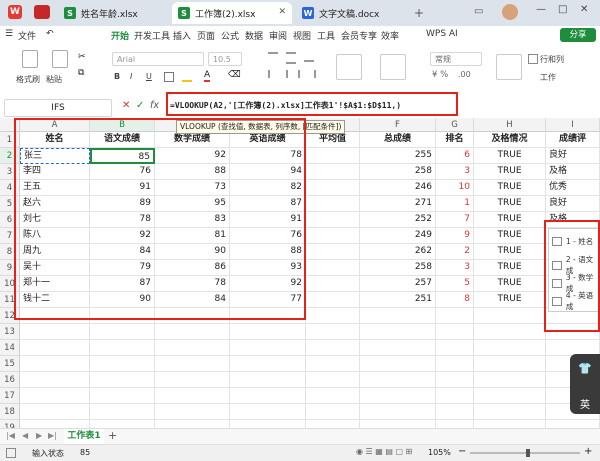  What do you see at coordinates (10, 348) in the screenshot?
I see `row-header: 14` at bounding box center [10, 348].